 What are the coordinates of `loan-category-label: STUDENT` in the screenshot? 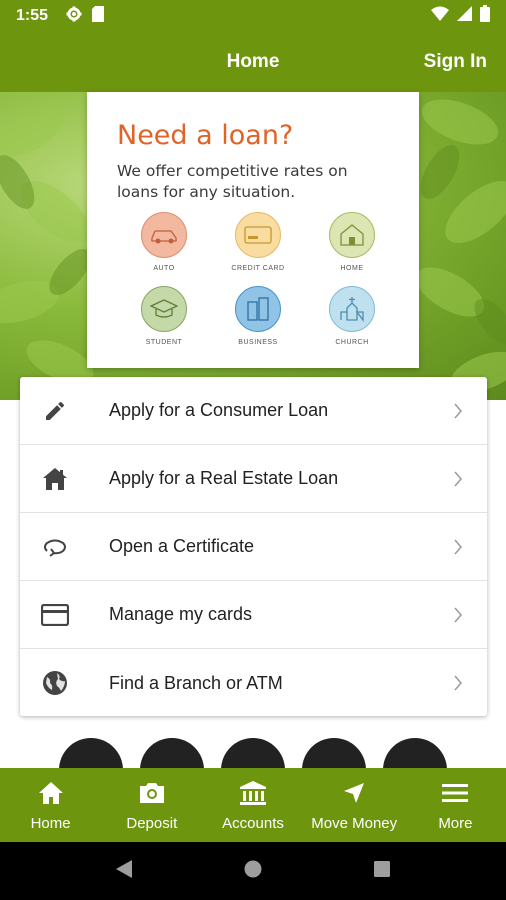 It's located at (164, 342).